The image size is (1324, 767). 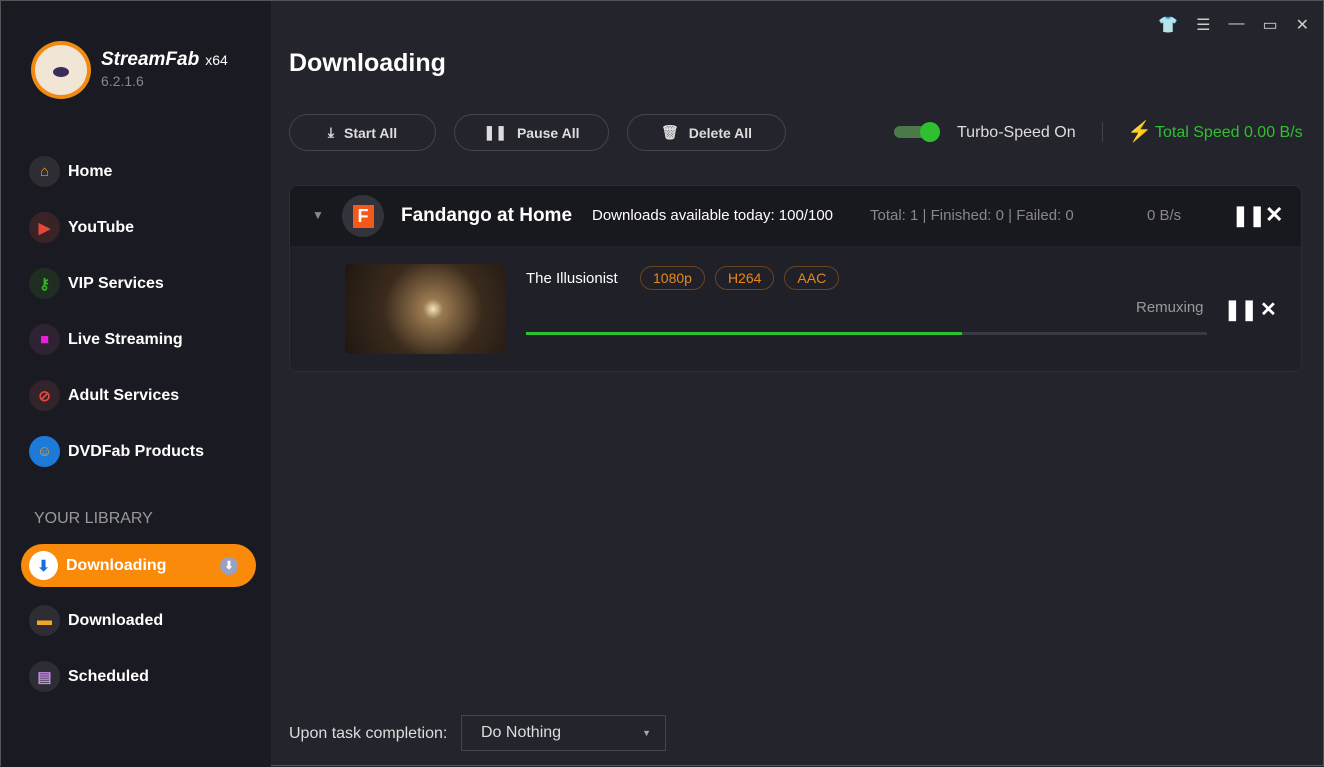 I want to click on sidebar-item-downloaded: ▬ Downloaded, so click(x=96, y=620).